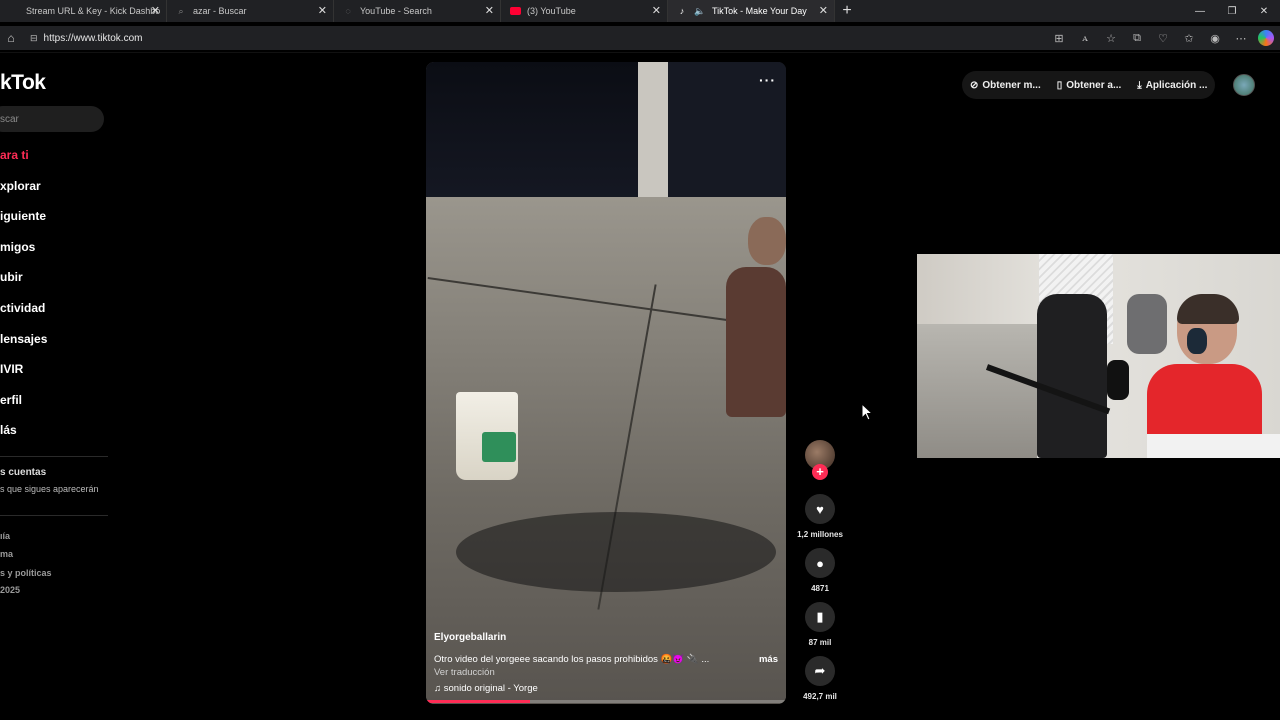  What do you see at coordinates (181, 10) in the screenshot?
I see `search-icon: ⌕` at bounding box center [181, 10].